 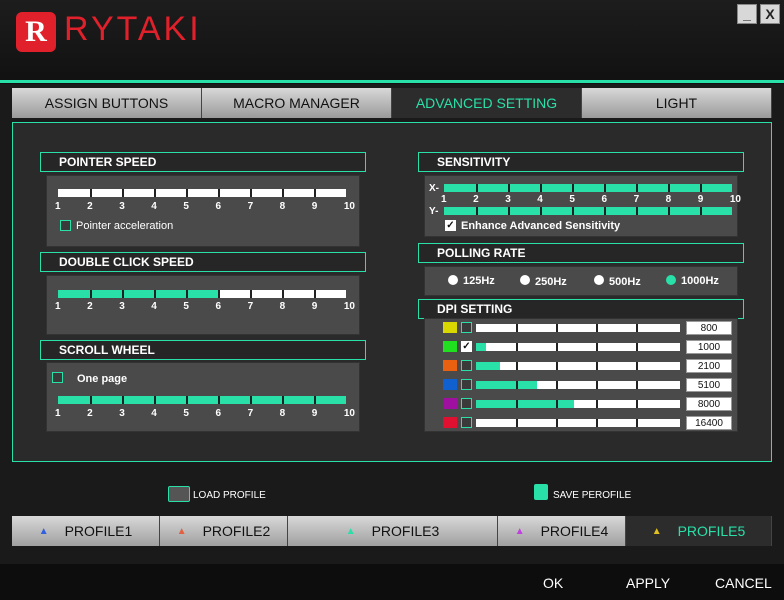 I want to click on profile5-label: PROFILE5, so click(x=711, y=531).